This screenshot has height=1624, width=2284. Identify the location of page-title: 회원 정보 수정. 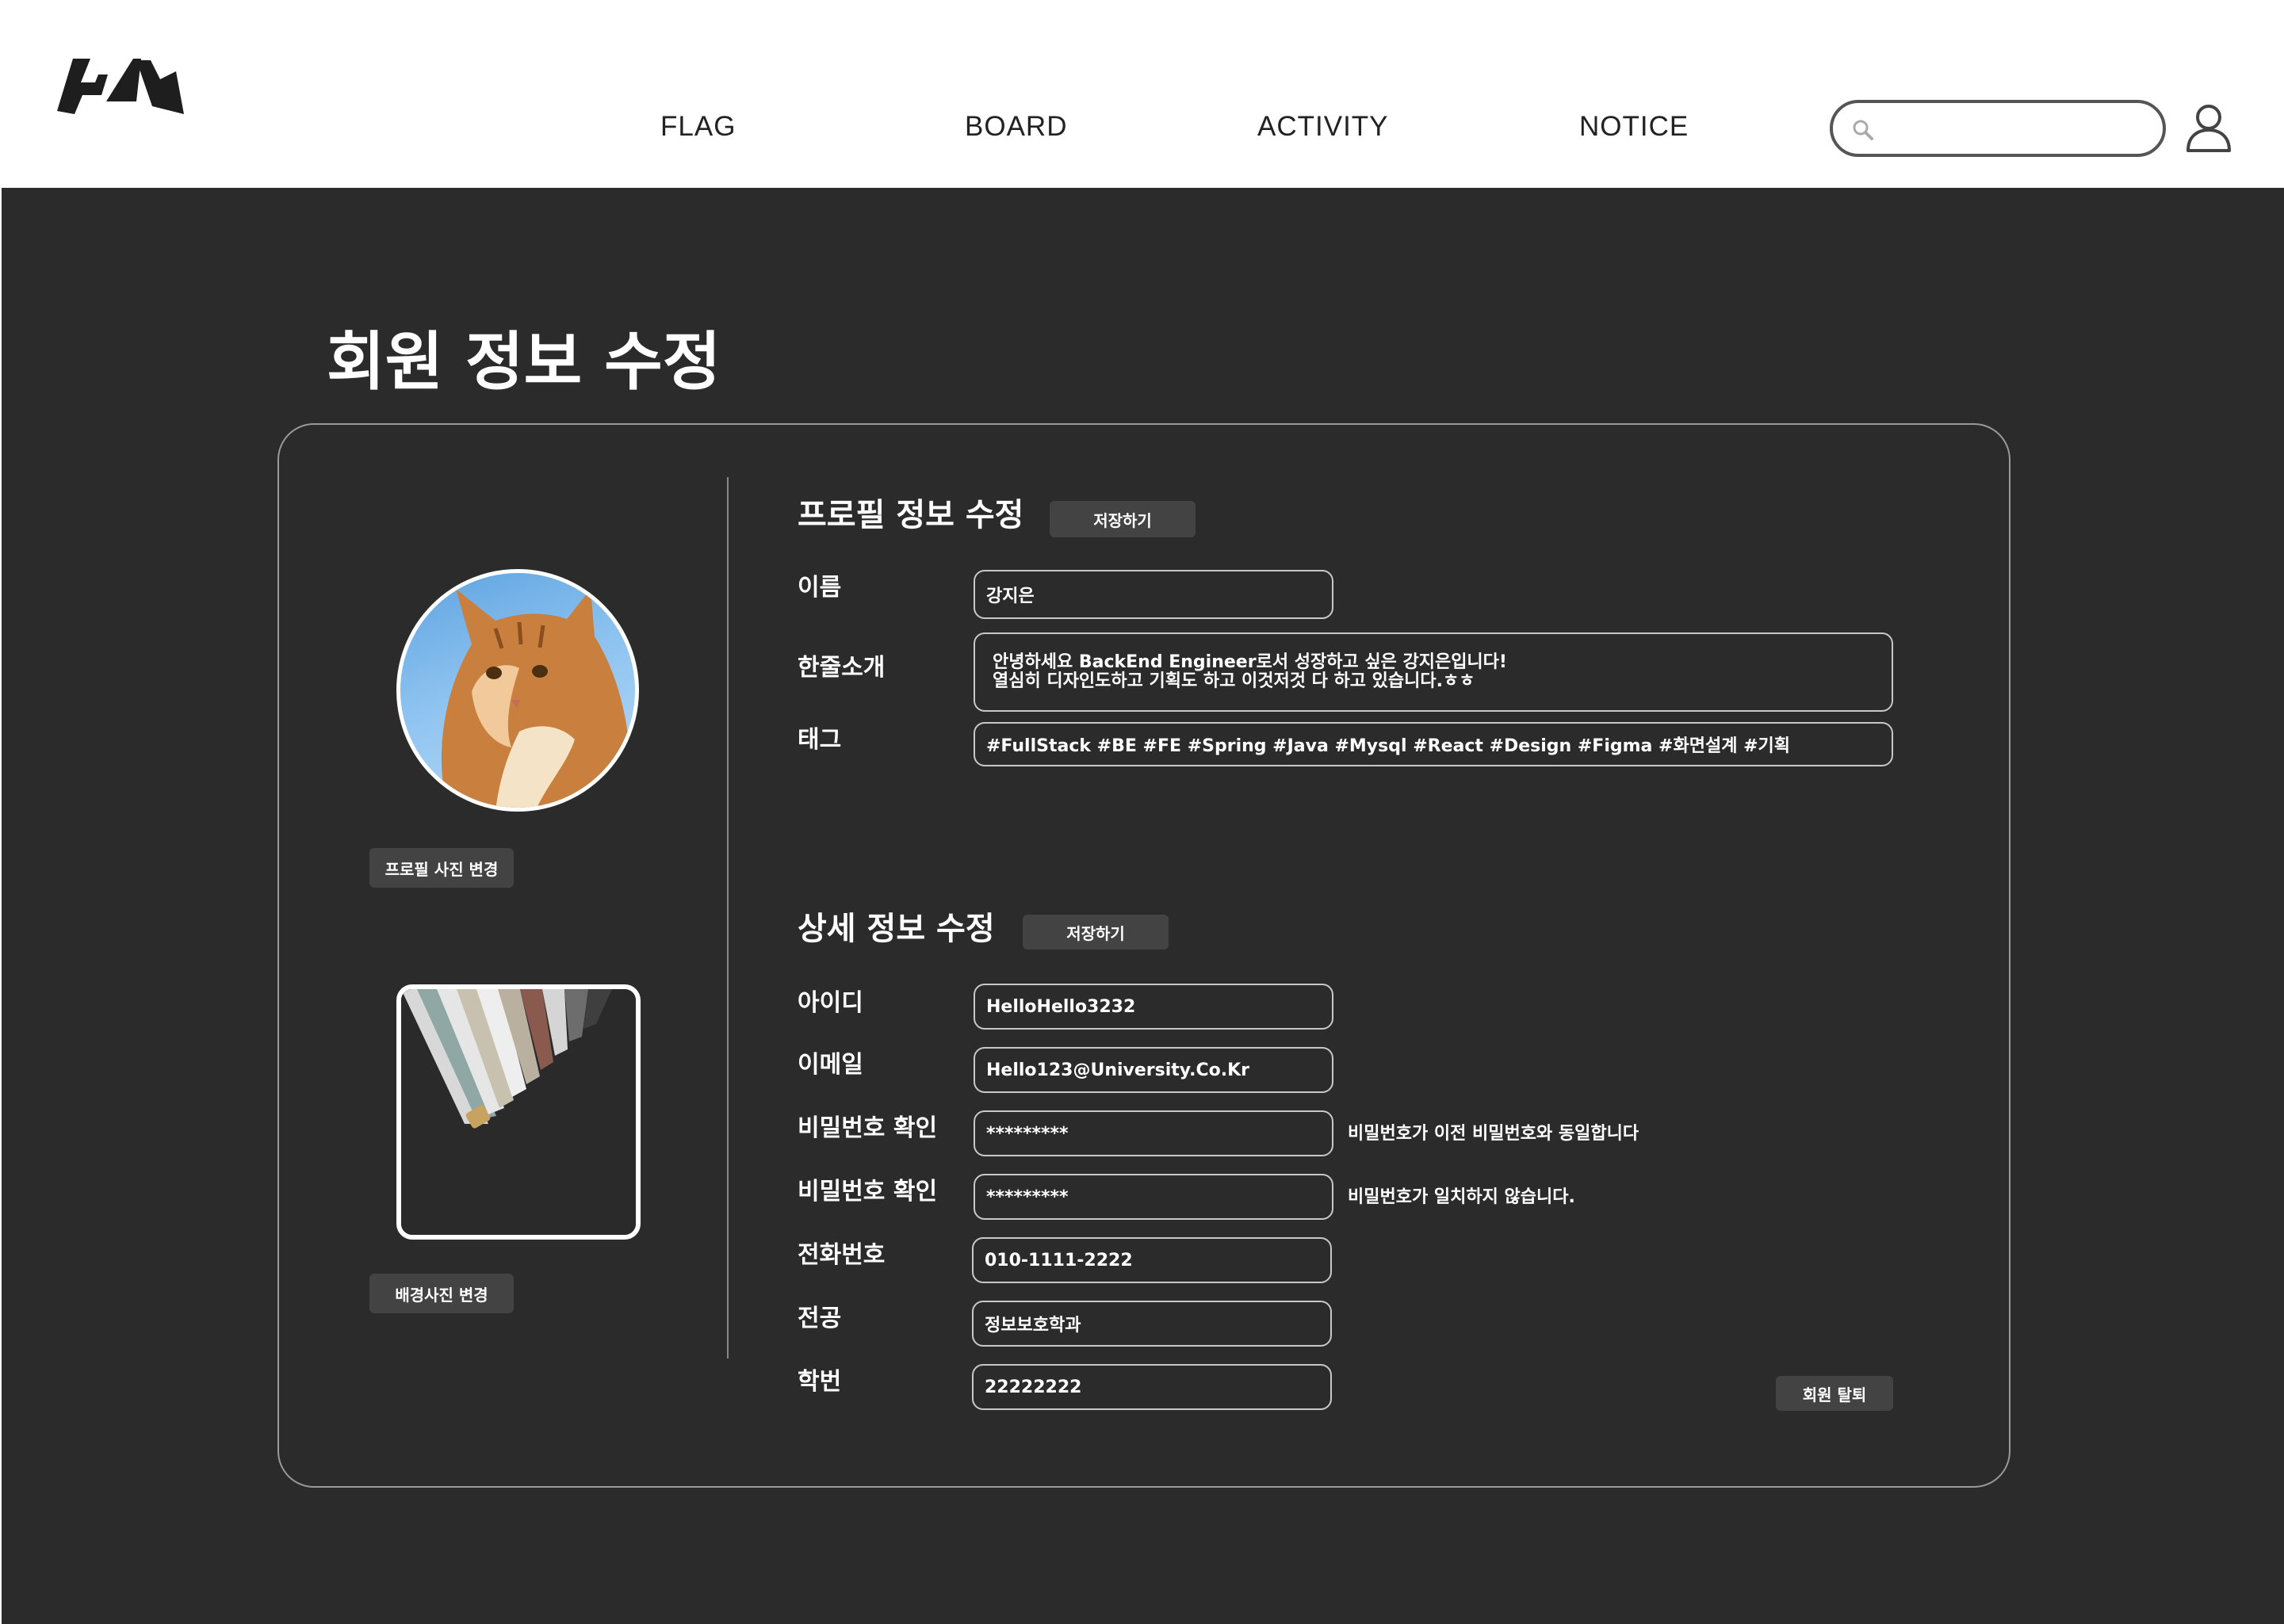
(524, 362).